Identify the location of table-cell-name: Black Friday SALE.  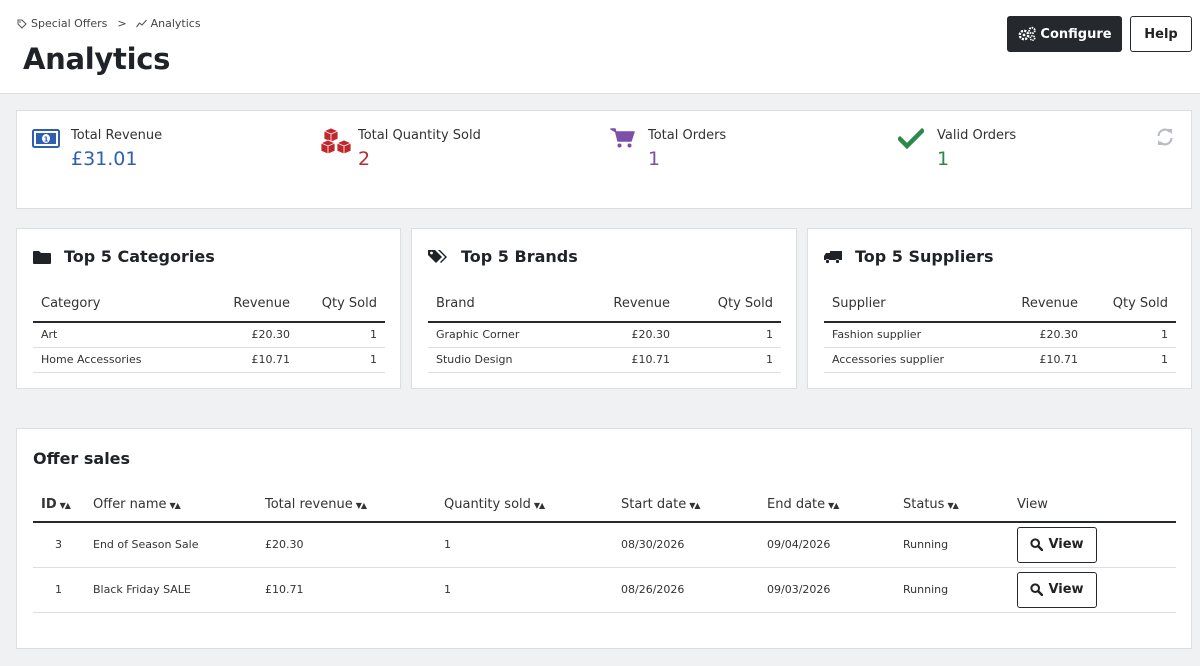
(171, 590).